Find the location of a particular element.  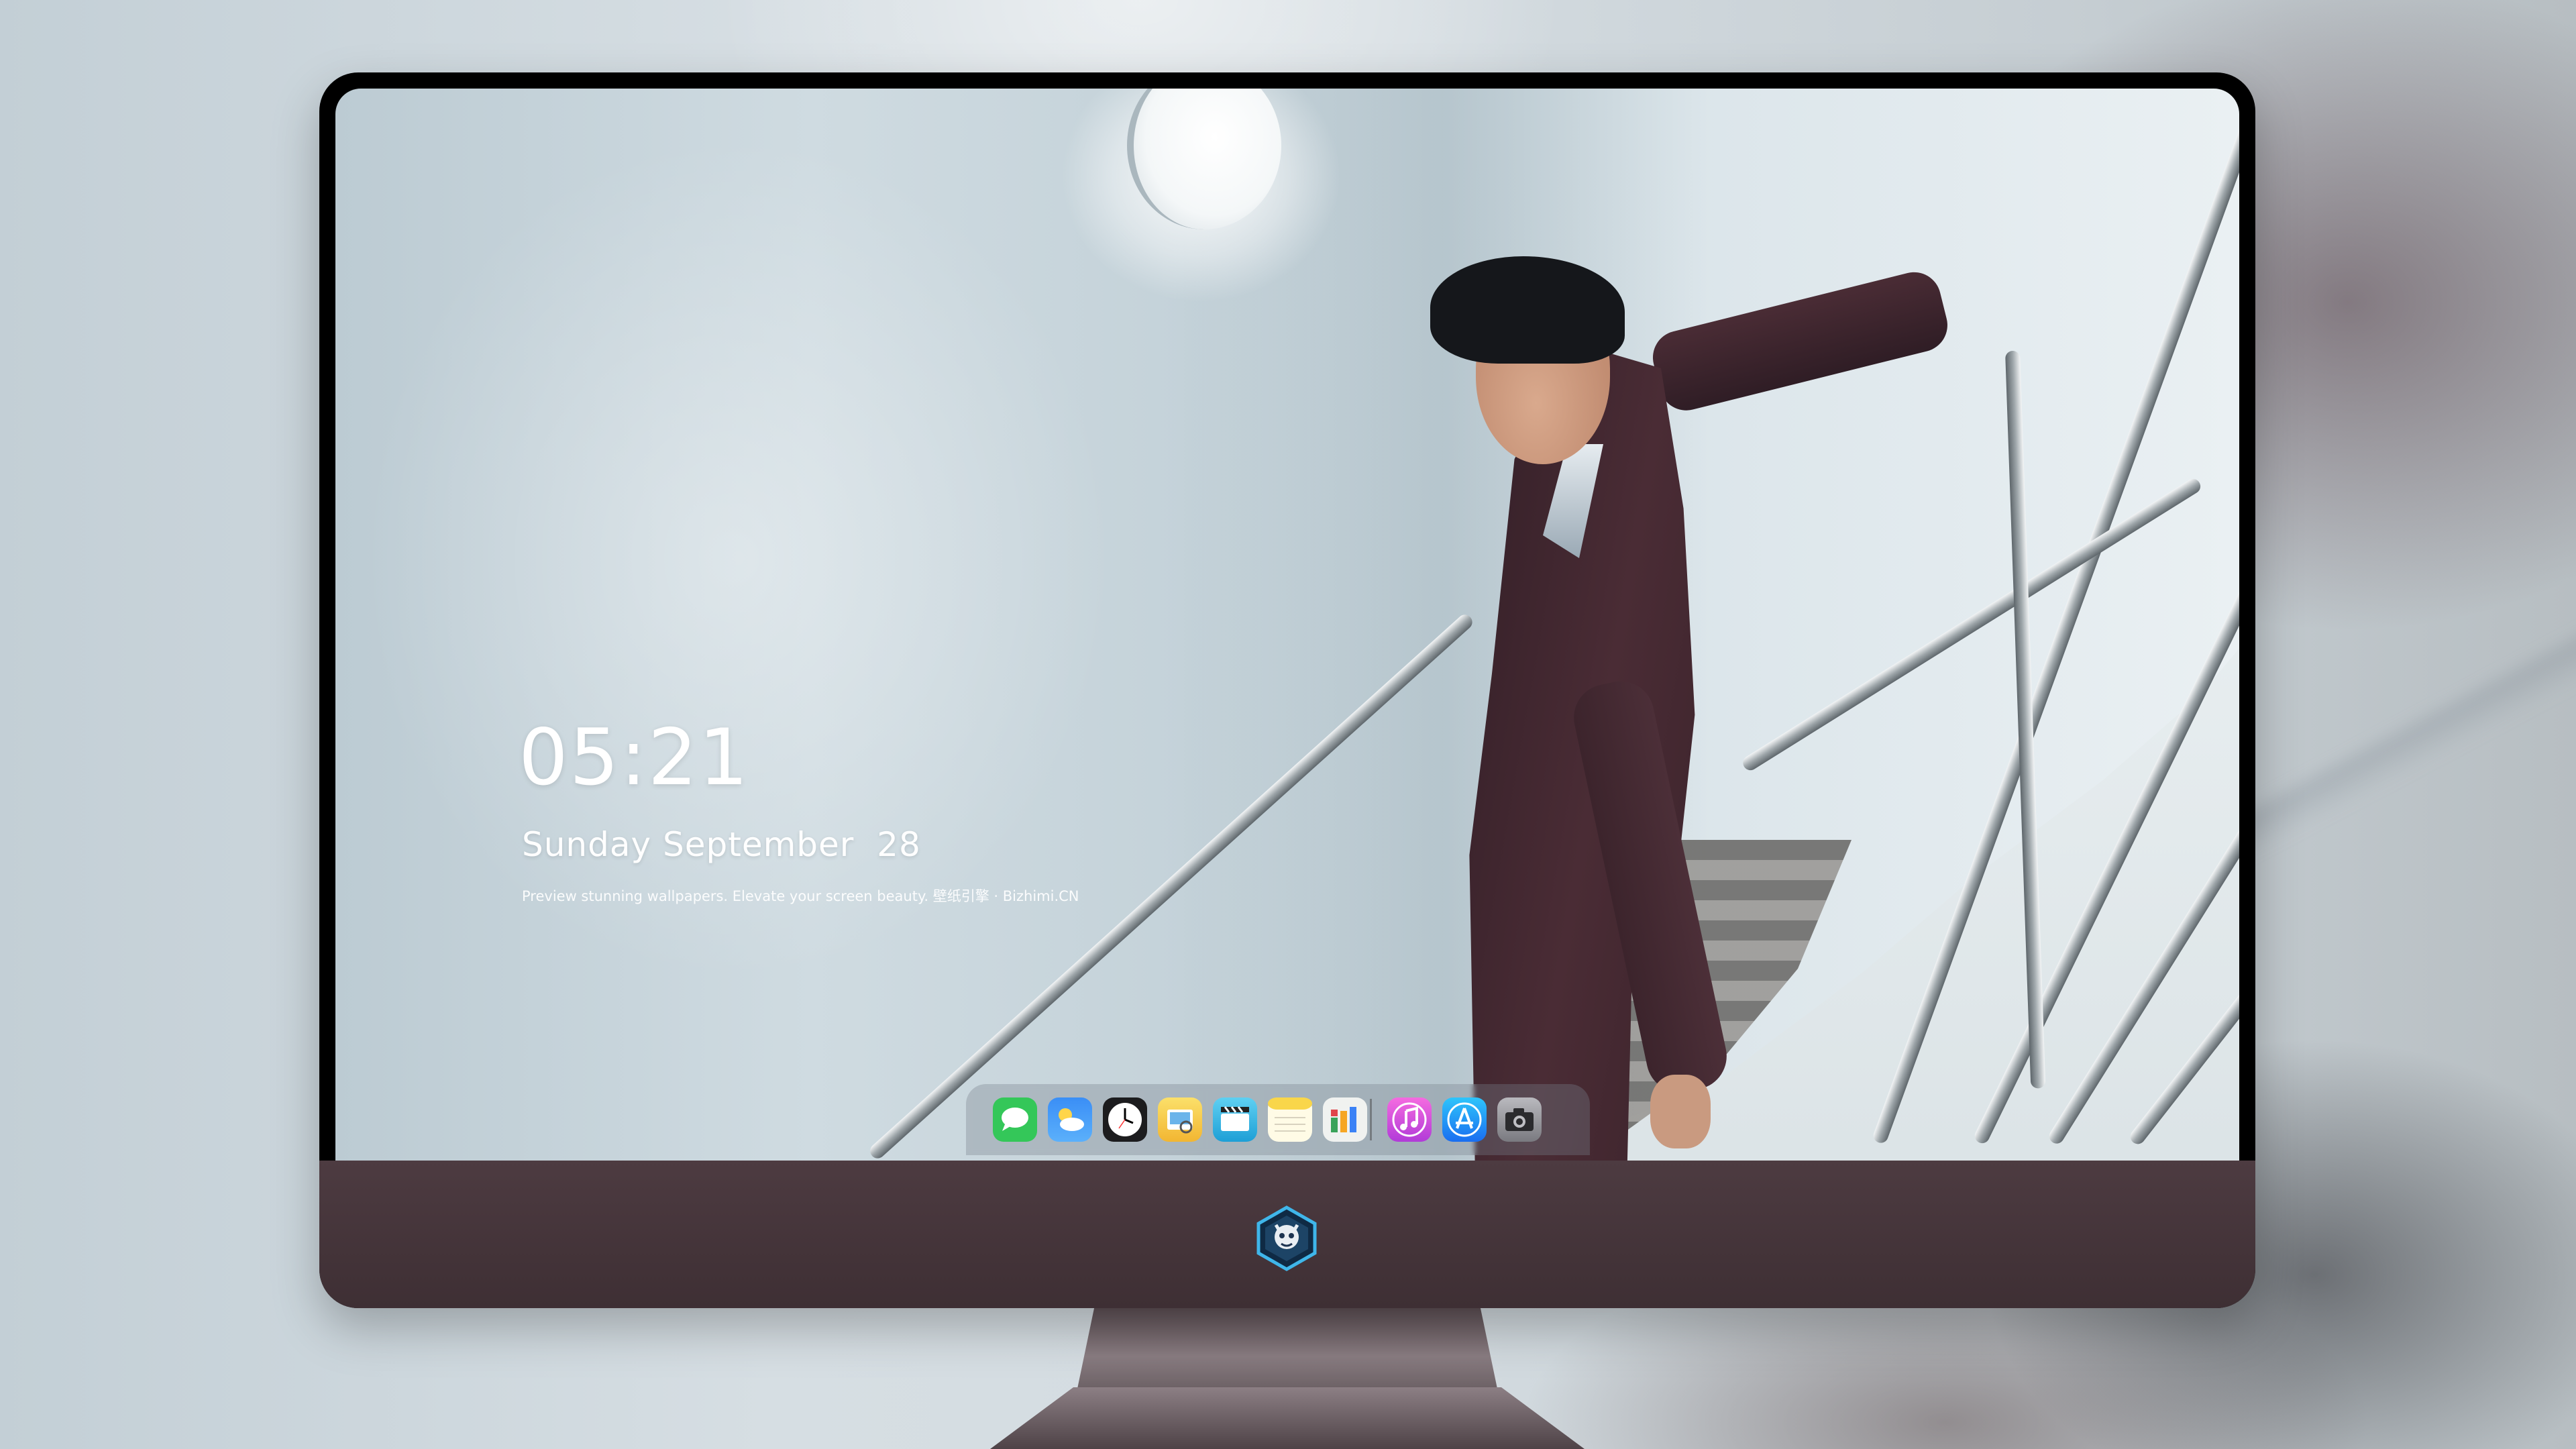

weather-icon is located at coordinates (1071, 1119).